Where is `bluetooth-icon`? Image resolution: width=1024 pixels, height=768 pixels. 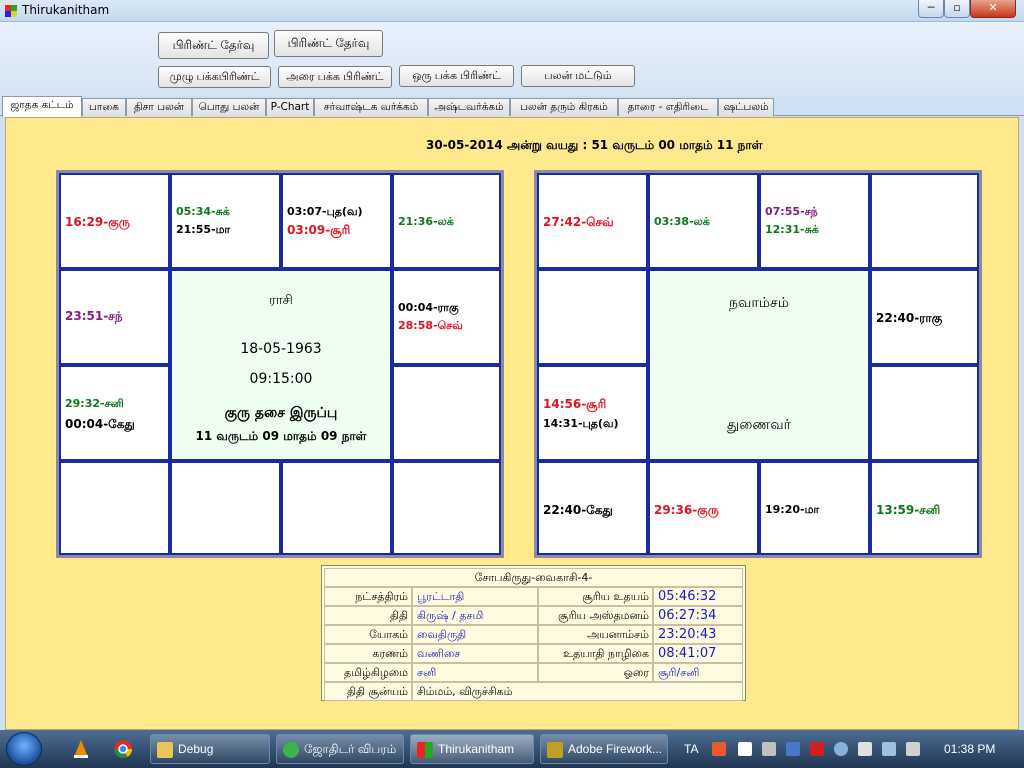
bluetooth-icon is located at coordinates (793, 749).